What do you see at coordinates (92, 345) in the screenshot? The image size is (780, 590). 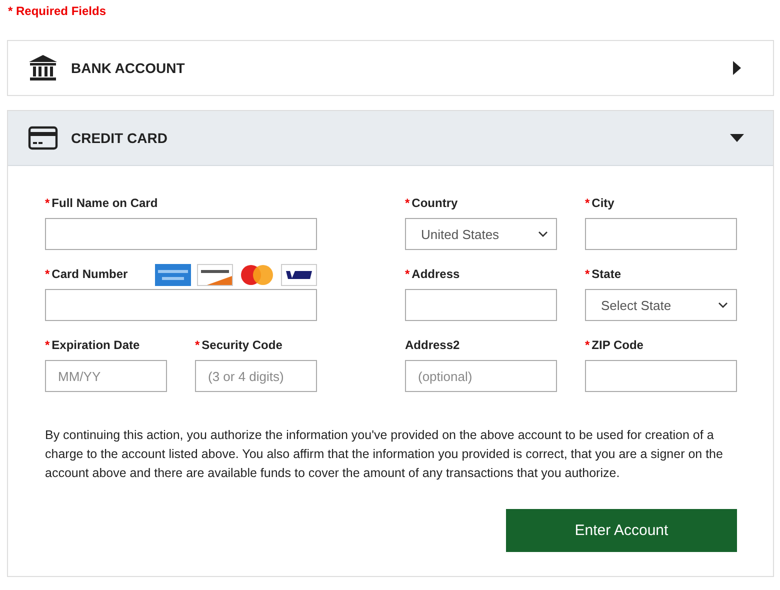 I see `field-label: * Expiration Date` at bounding box center [92, 345].